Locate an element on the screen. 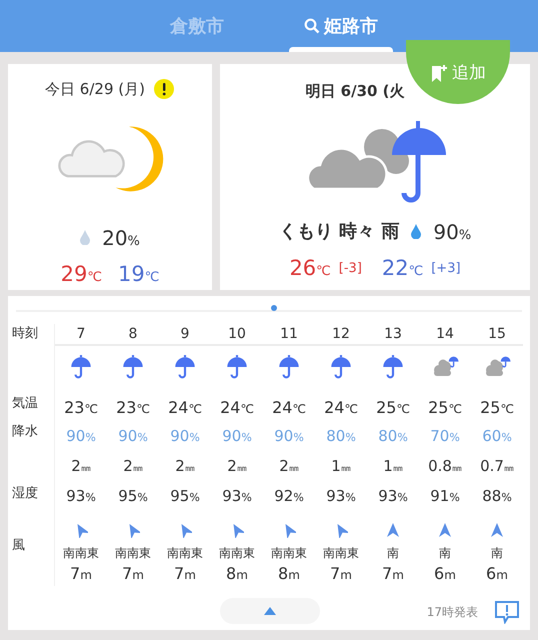 This screenshot has height=640, width=538. temp-difference: [-3] is located at coordinates (350, 269).